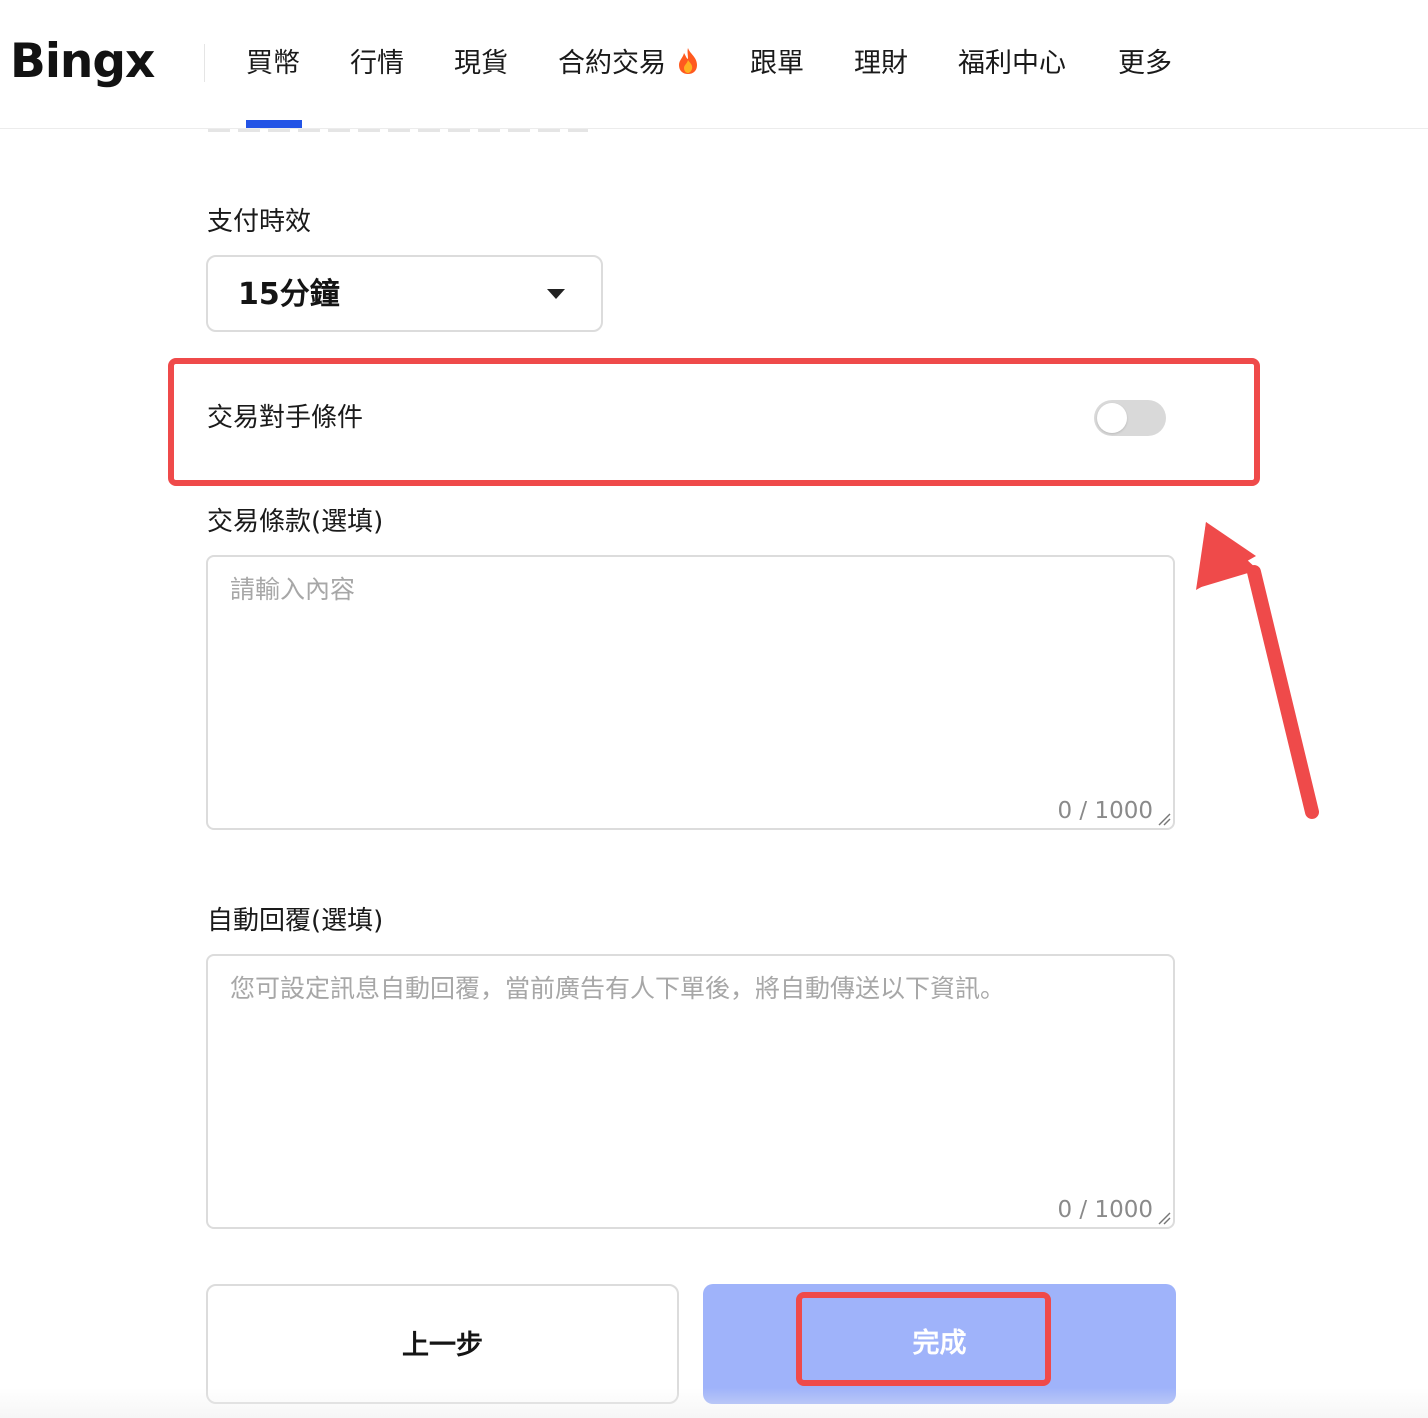 The image size is (1428, 1418). I want to click on auto-reply-textarea: 您可設定訊息自動回覆，當前廣告有人下單後，將自動傳送以下資訊。 0 / 1000, so click(690, 1091).